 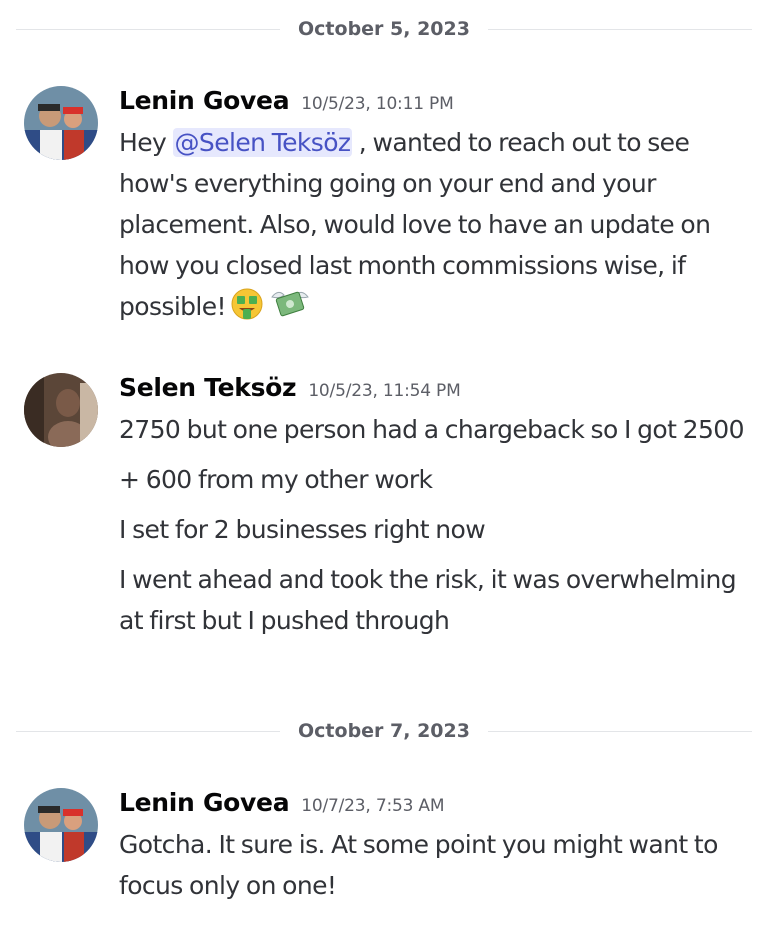 What do you see at coordinates (377, 104) in the screenshot?
I see `timestamp: 10/5/23, 10:11 PM` at bounding box center [377, 104].